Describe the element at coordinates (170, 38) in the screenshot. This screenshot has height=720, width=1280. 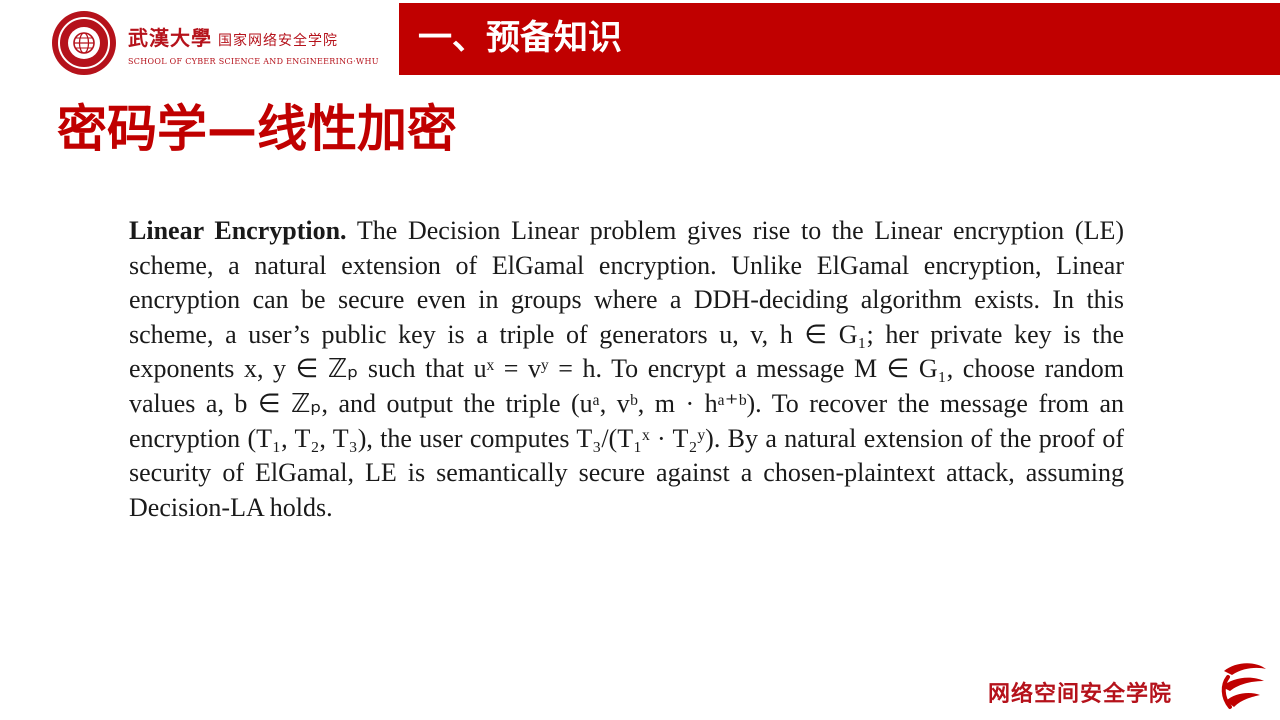
I see `university-name: 武漢大學` at that location.